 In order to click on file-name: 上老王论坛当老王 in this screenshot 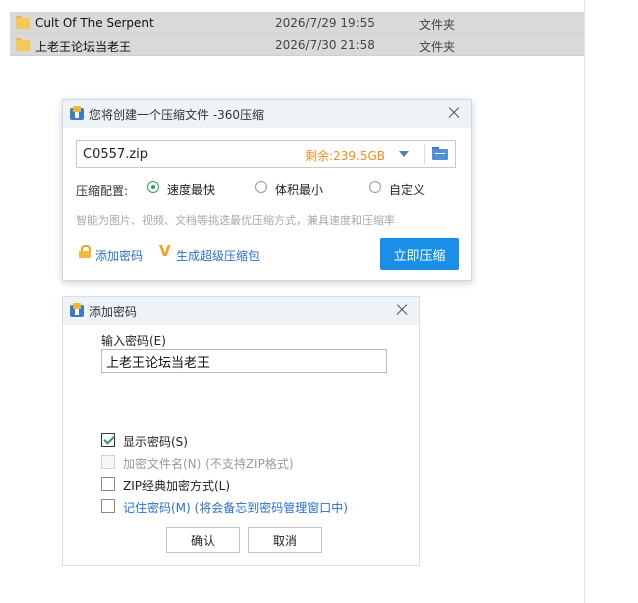, I will do `click(83, 47)`.